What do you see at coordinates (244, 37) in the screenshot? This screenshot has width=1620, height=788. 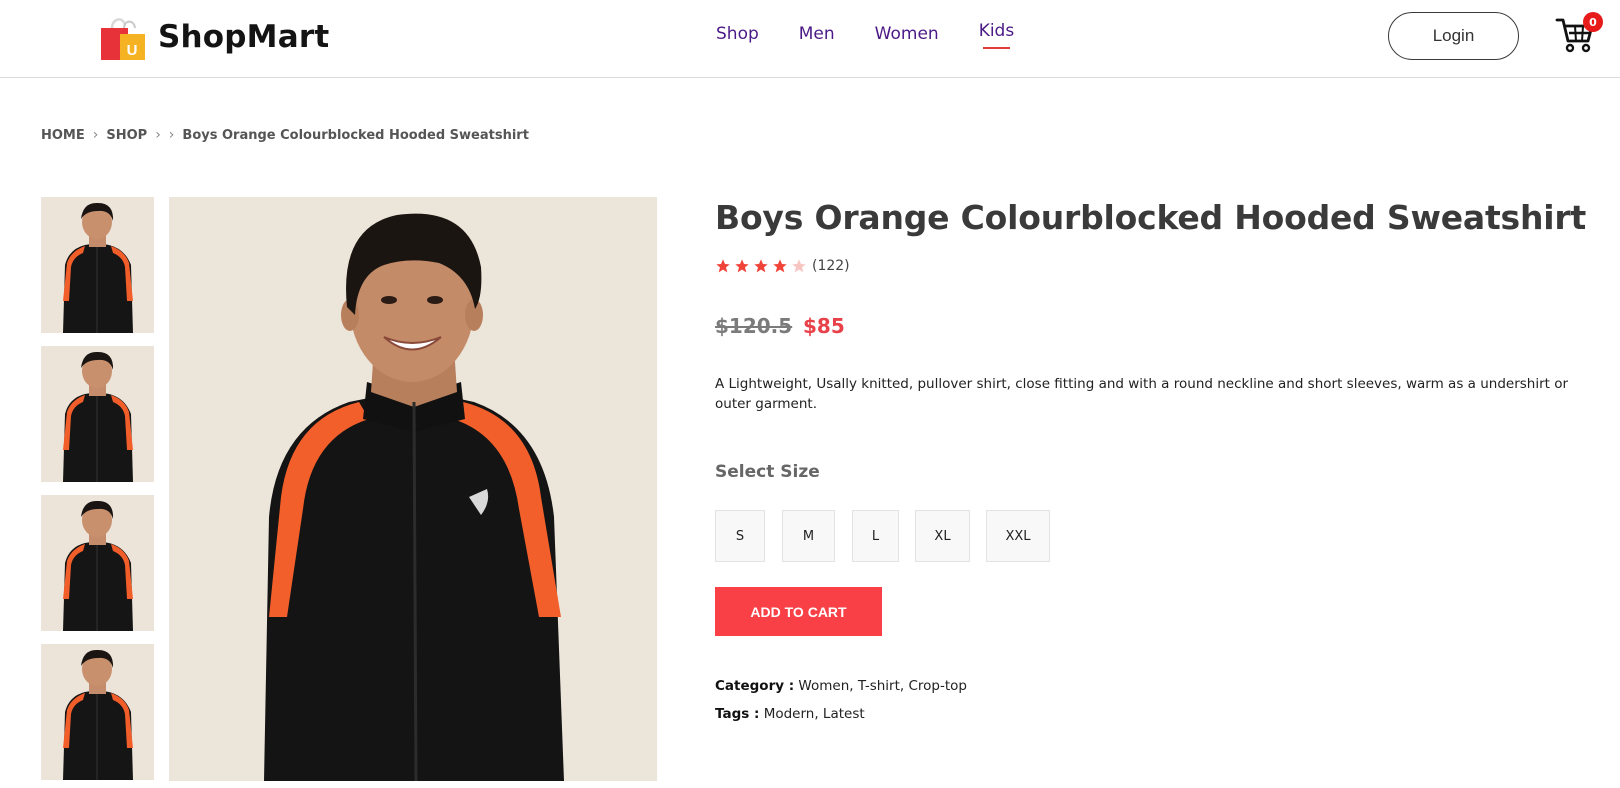 I see `brand-name: ShopMart` at bounding box center [244, 37].